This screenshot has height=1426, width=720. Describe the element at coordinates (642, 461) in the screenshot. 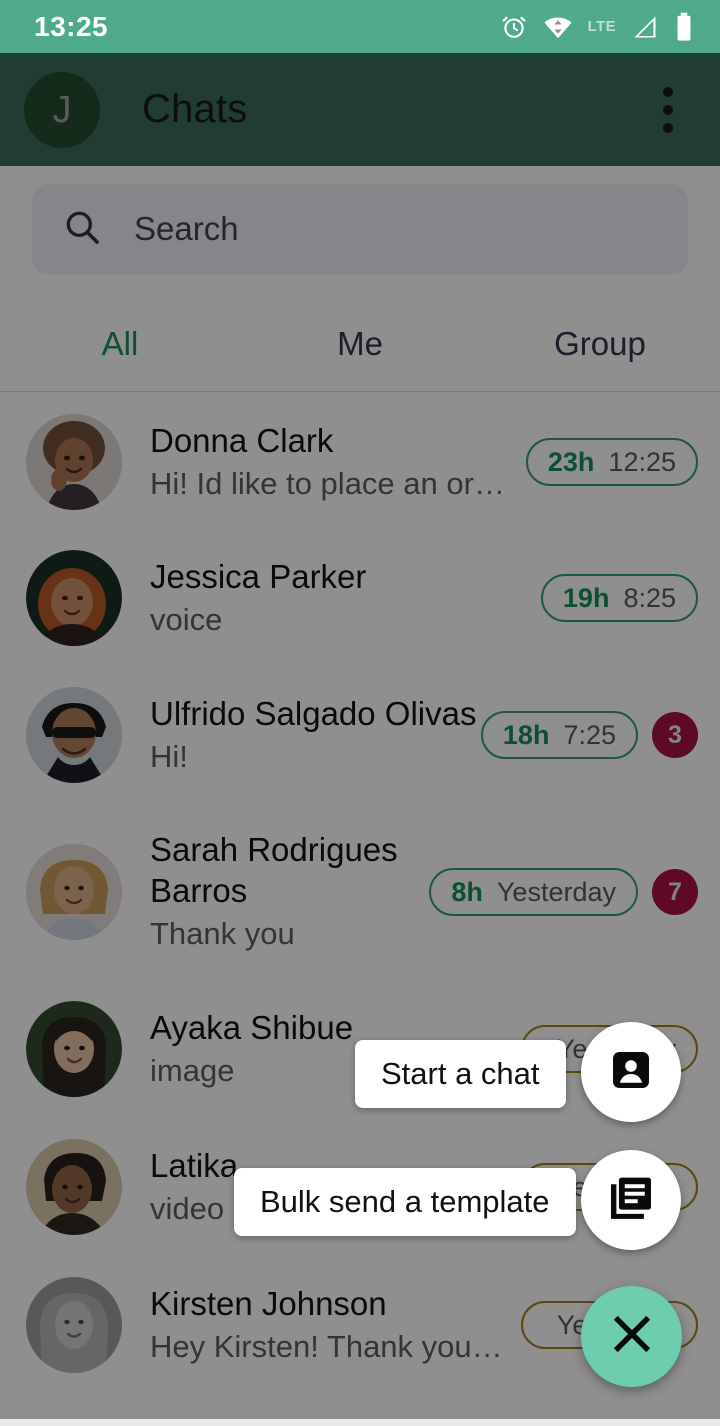

I see `time-badge-time: 12:25` at that location.